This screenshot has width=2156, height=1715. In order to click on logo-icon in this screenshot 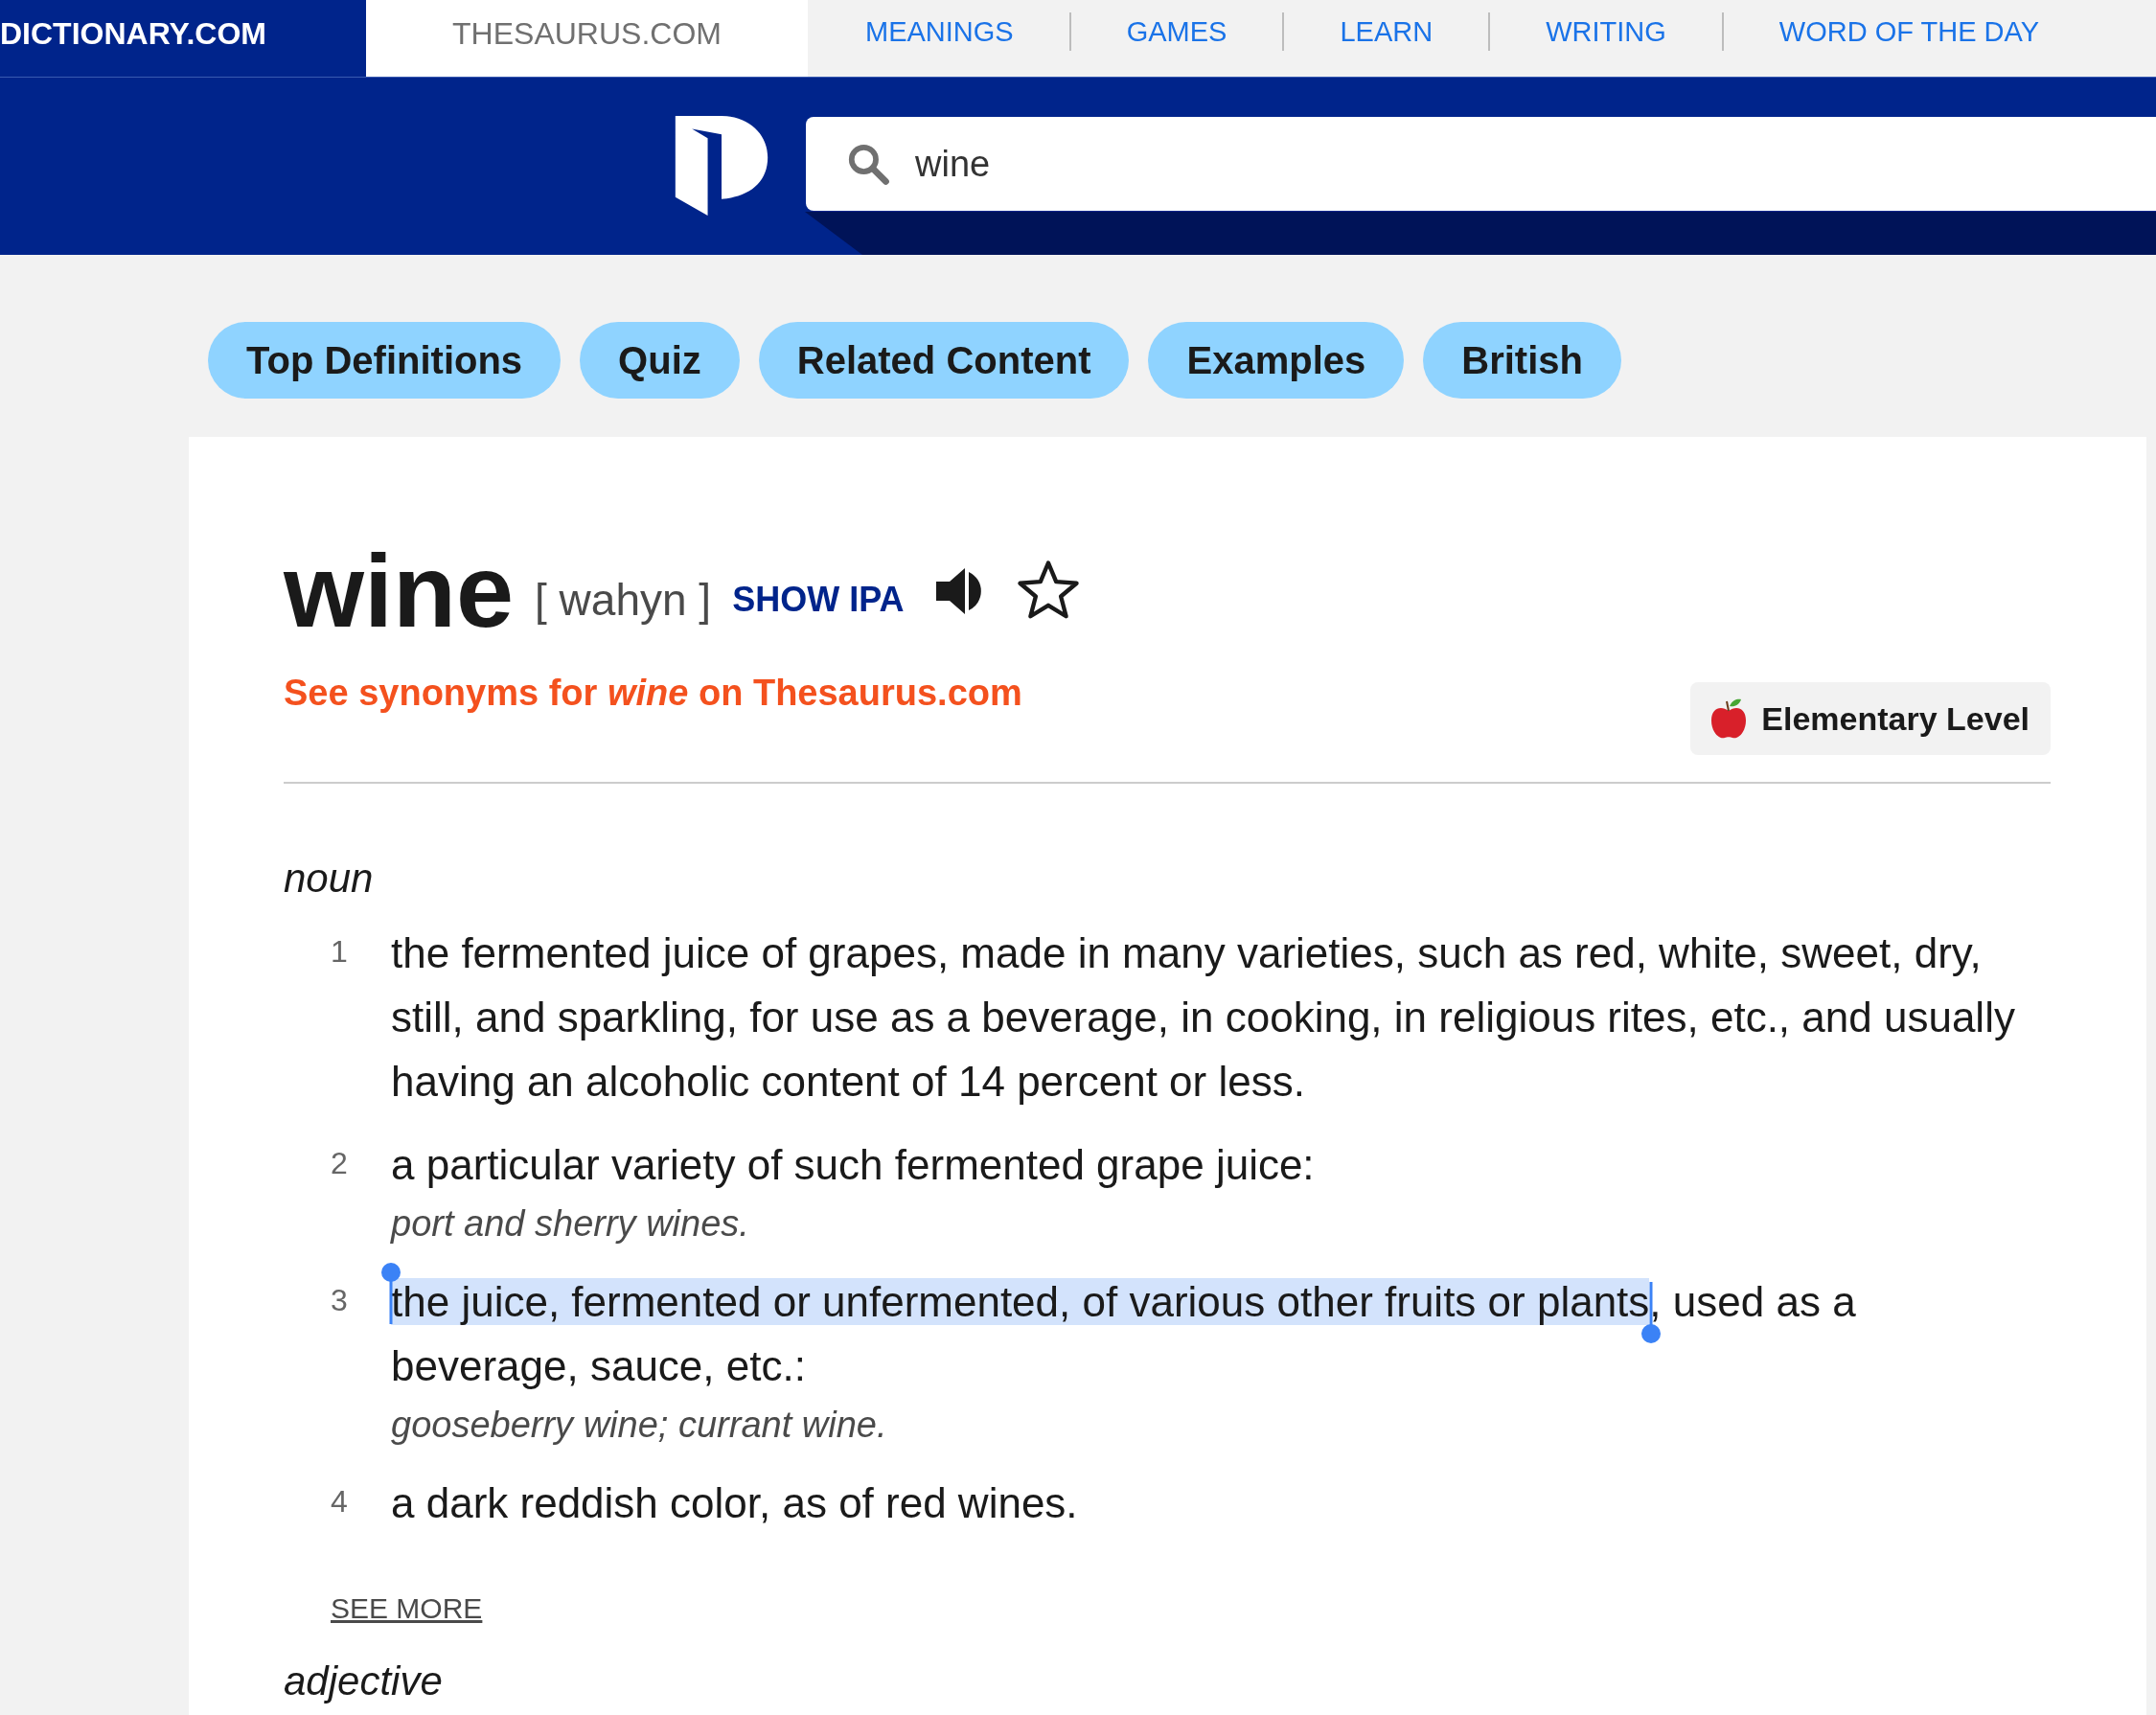, I will do `click(721, 166)`.